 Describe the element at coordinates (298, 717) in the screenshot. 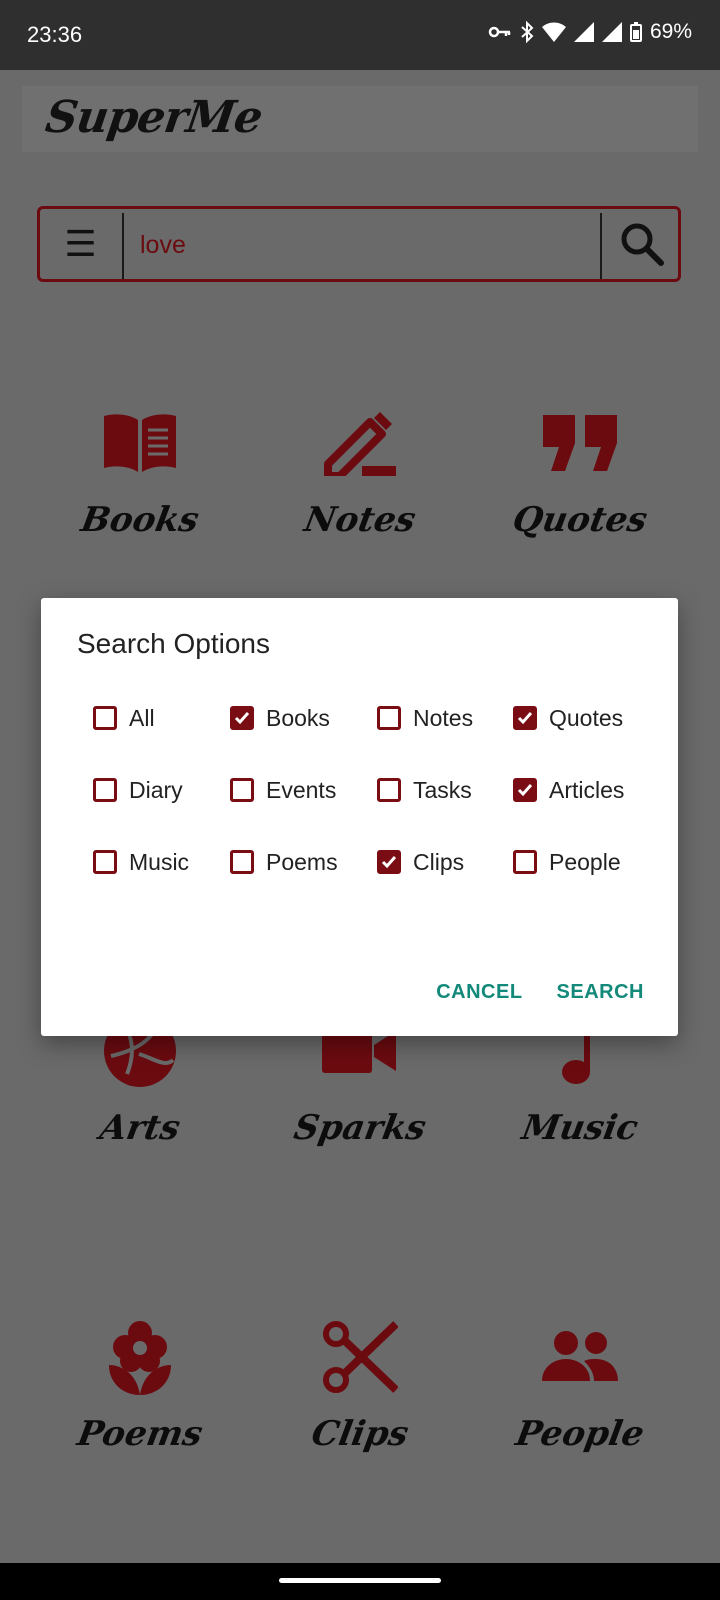

I see `option-label: Books` at that location.